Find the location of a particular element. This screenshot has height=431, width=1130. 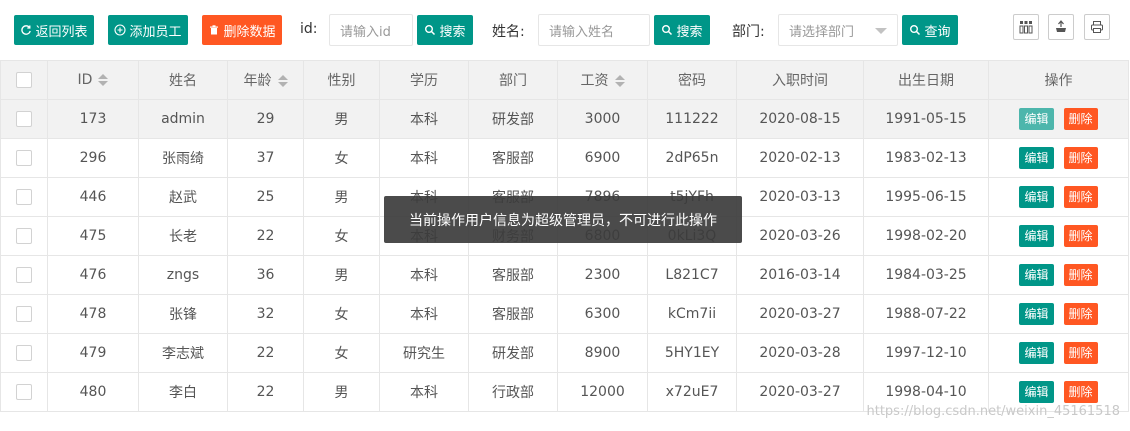

delete-data-button: 删除数据 is located at coordinates (242, 30).